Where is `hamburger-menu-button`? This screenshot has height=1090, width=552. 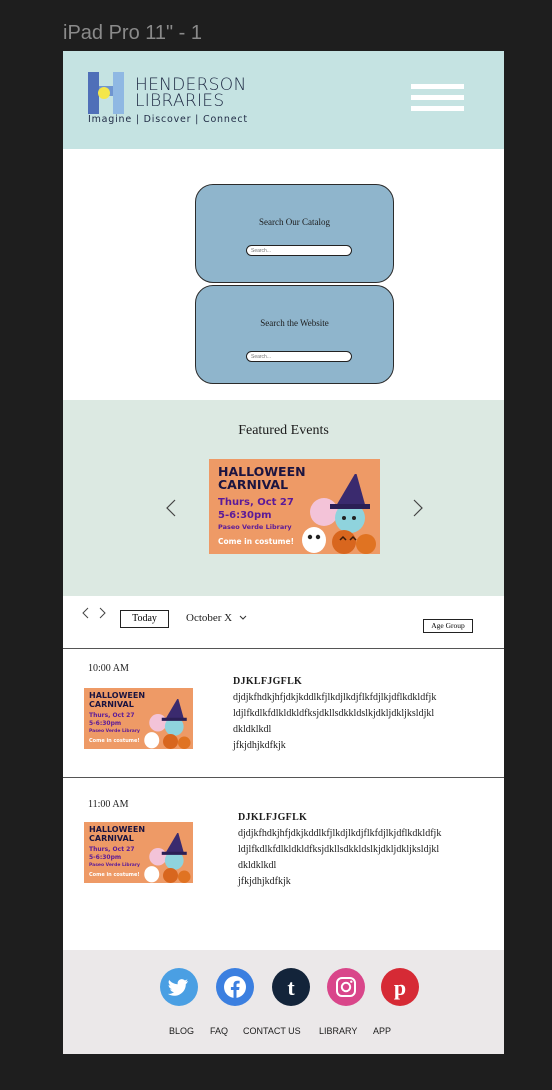
hamburger-menu-button is located at coordinates (437, 100).